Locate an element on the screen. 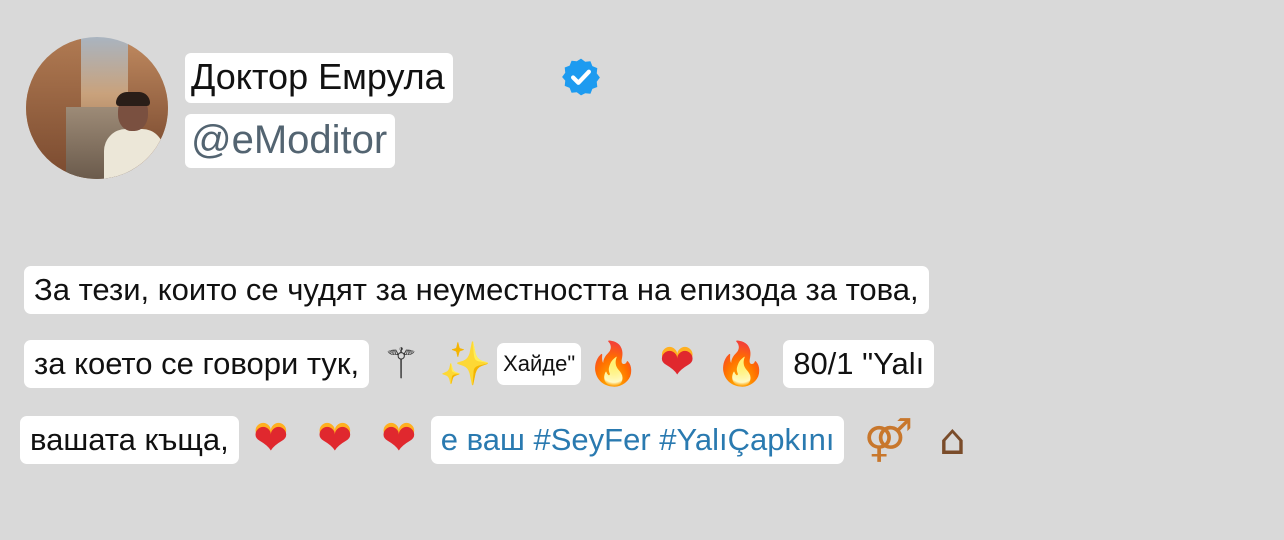  verified-badge-icon is located at coordinates (581, 77).